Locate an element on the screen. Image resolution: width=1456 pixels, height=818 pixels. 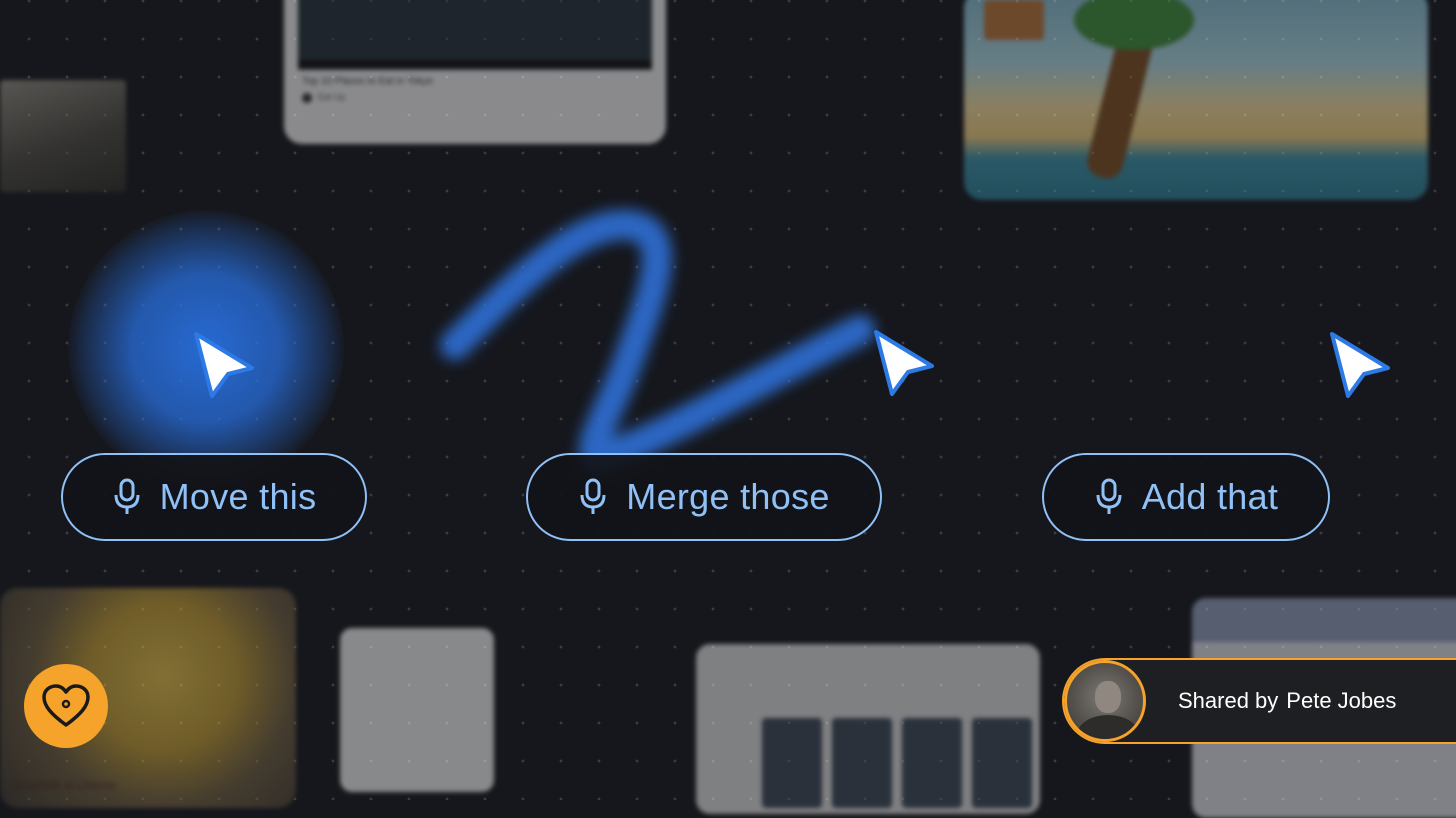
shared-by-prefix: Shared by is located at coordinates (1228, 700).